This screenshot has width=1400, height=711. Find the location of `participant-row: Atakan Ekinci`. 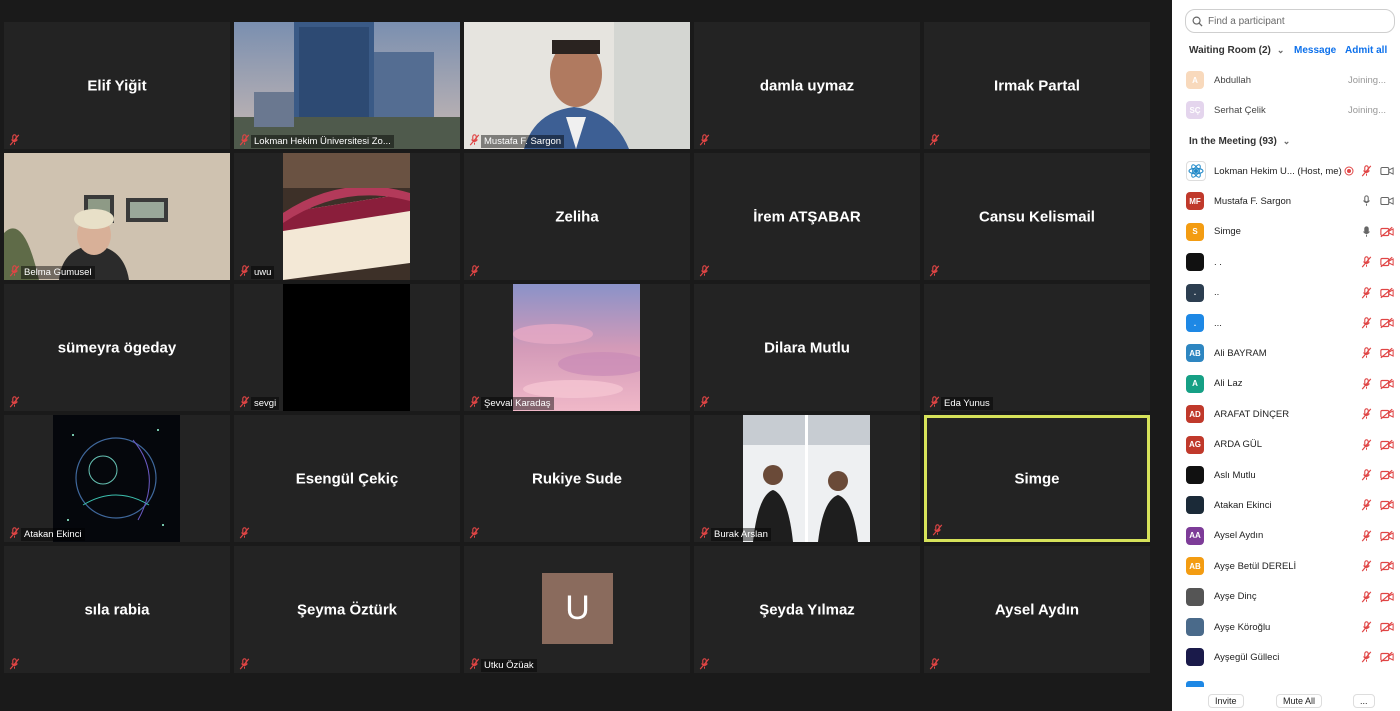

participant-row: Atakan Ekinci is located at coordinates (1286, 505).